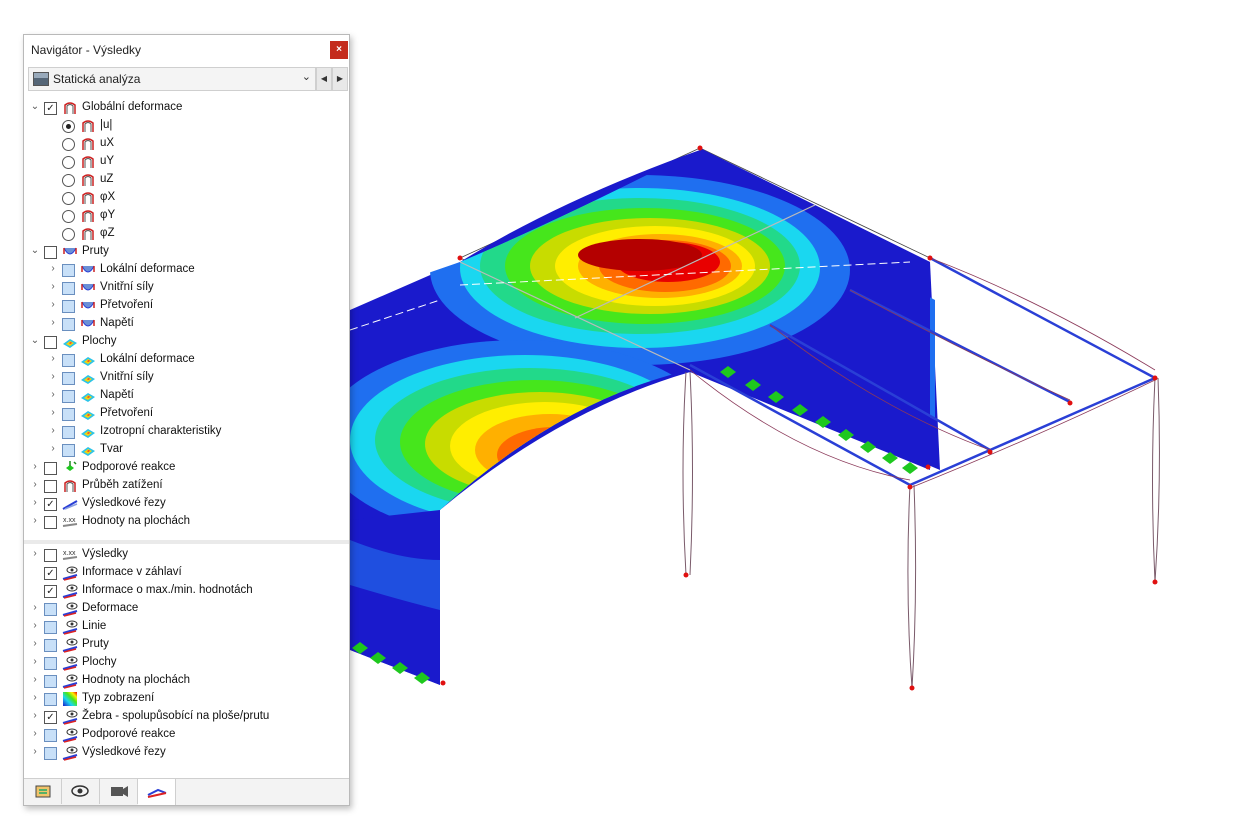 Image resolution: width=1247 pixels, height=835 pixels. I want to click on tree-item: ⌄ Pruty, so click(186, 252).